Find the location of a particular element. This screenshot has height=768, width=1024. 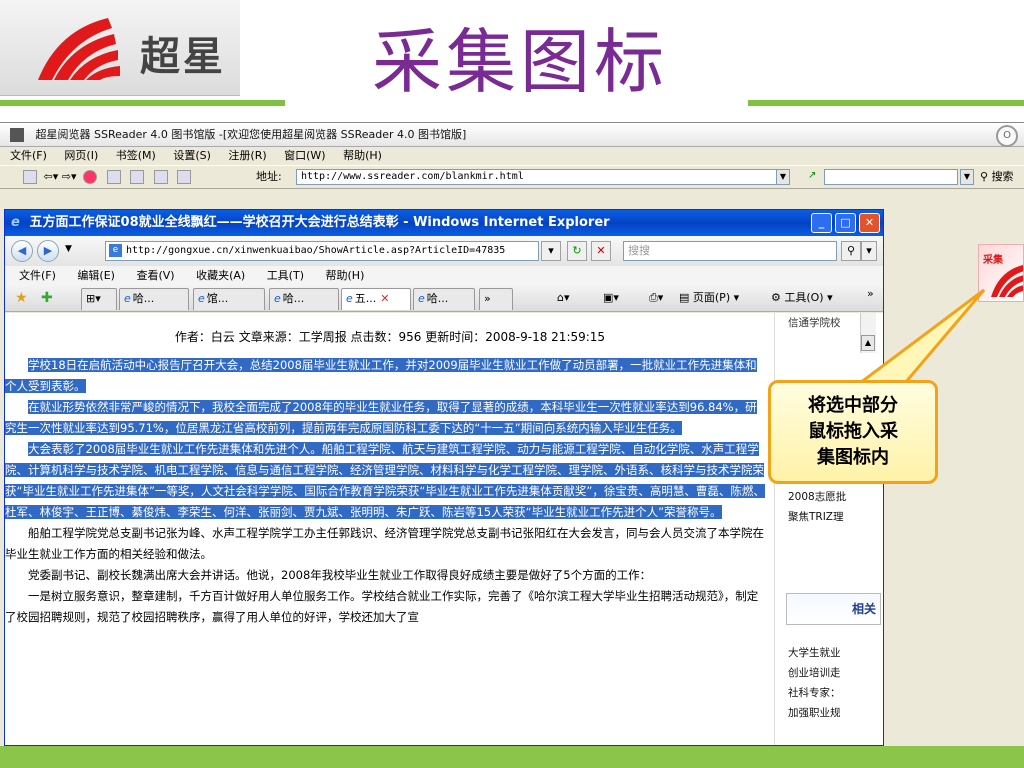

stop-icon is located at coordinates (90, 177).